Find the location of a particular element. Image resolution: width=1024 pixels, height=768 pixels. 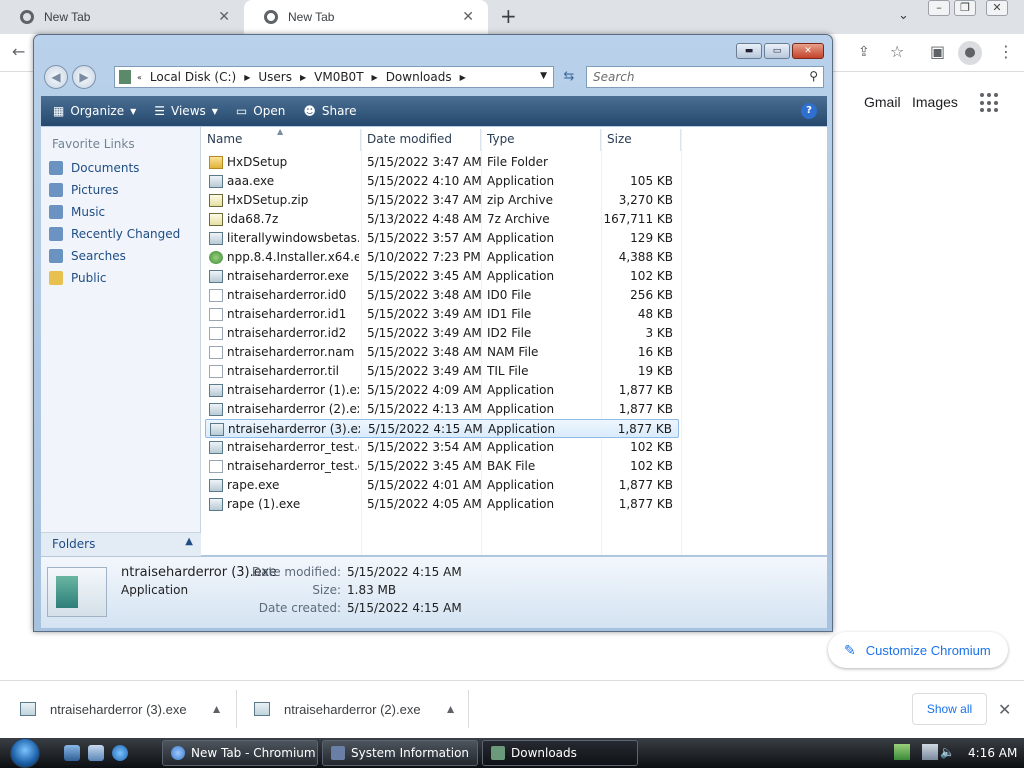

explorer-maximize-button: ▭ is located at coordinates (777, 51).